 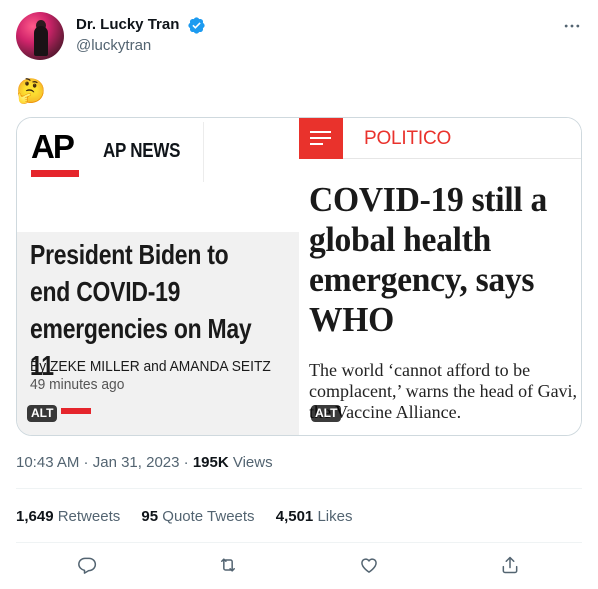 What do you see at coordinates (250, 462) in the screenshot?
I see `views-label: Views` at bounding box center [250, 462].